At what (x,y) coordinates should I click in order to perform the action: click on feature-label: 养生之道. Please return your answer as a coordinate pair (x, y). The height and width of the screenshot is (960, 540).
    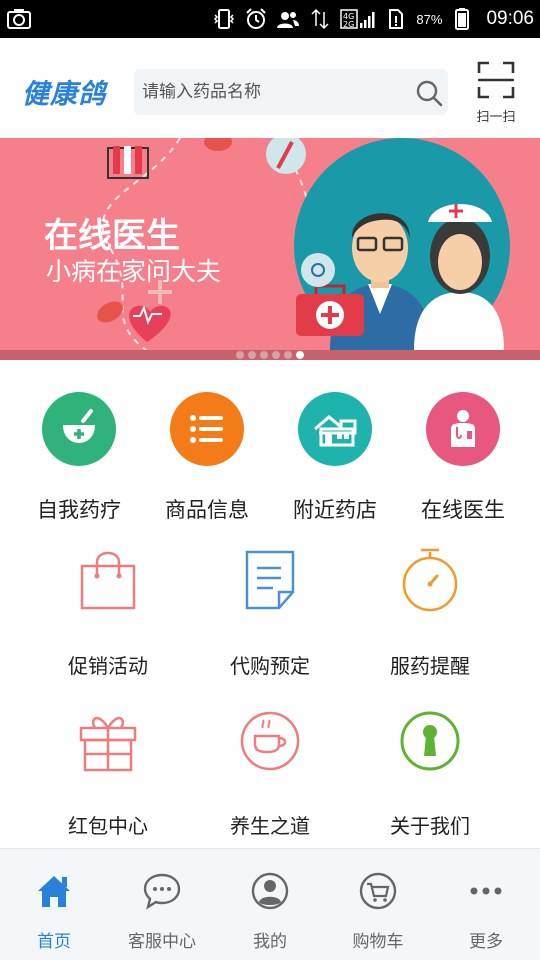
    Looking at the image, I should click on (270, 826).